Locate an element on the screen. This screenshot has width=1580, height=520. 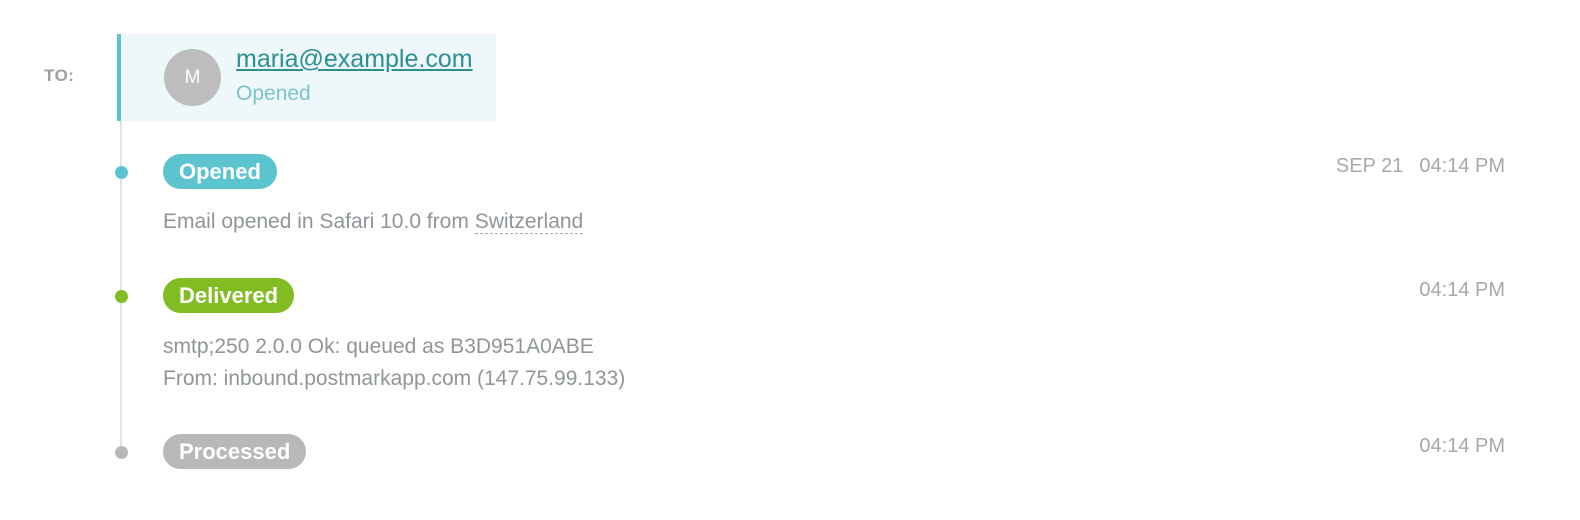
avatar: M is located at coordinates (192, 77).